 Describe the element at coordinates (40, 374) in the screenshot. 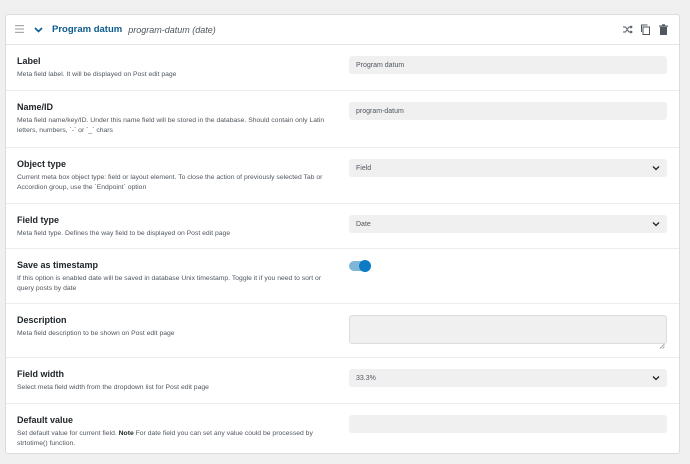

I see `field-width-title: Field width` at that location.